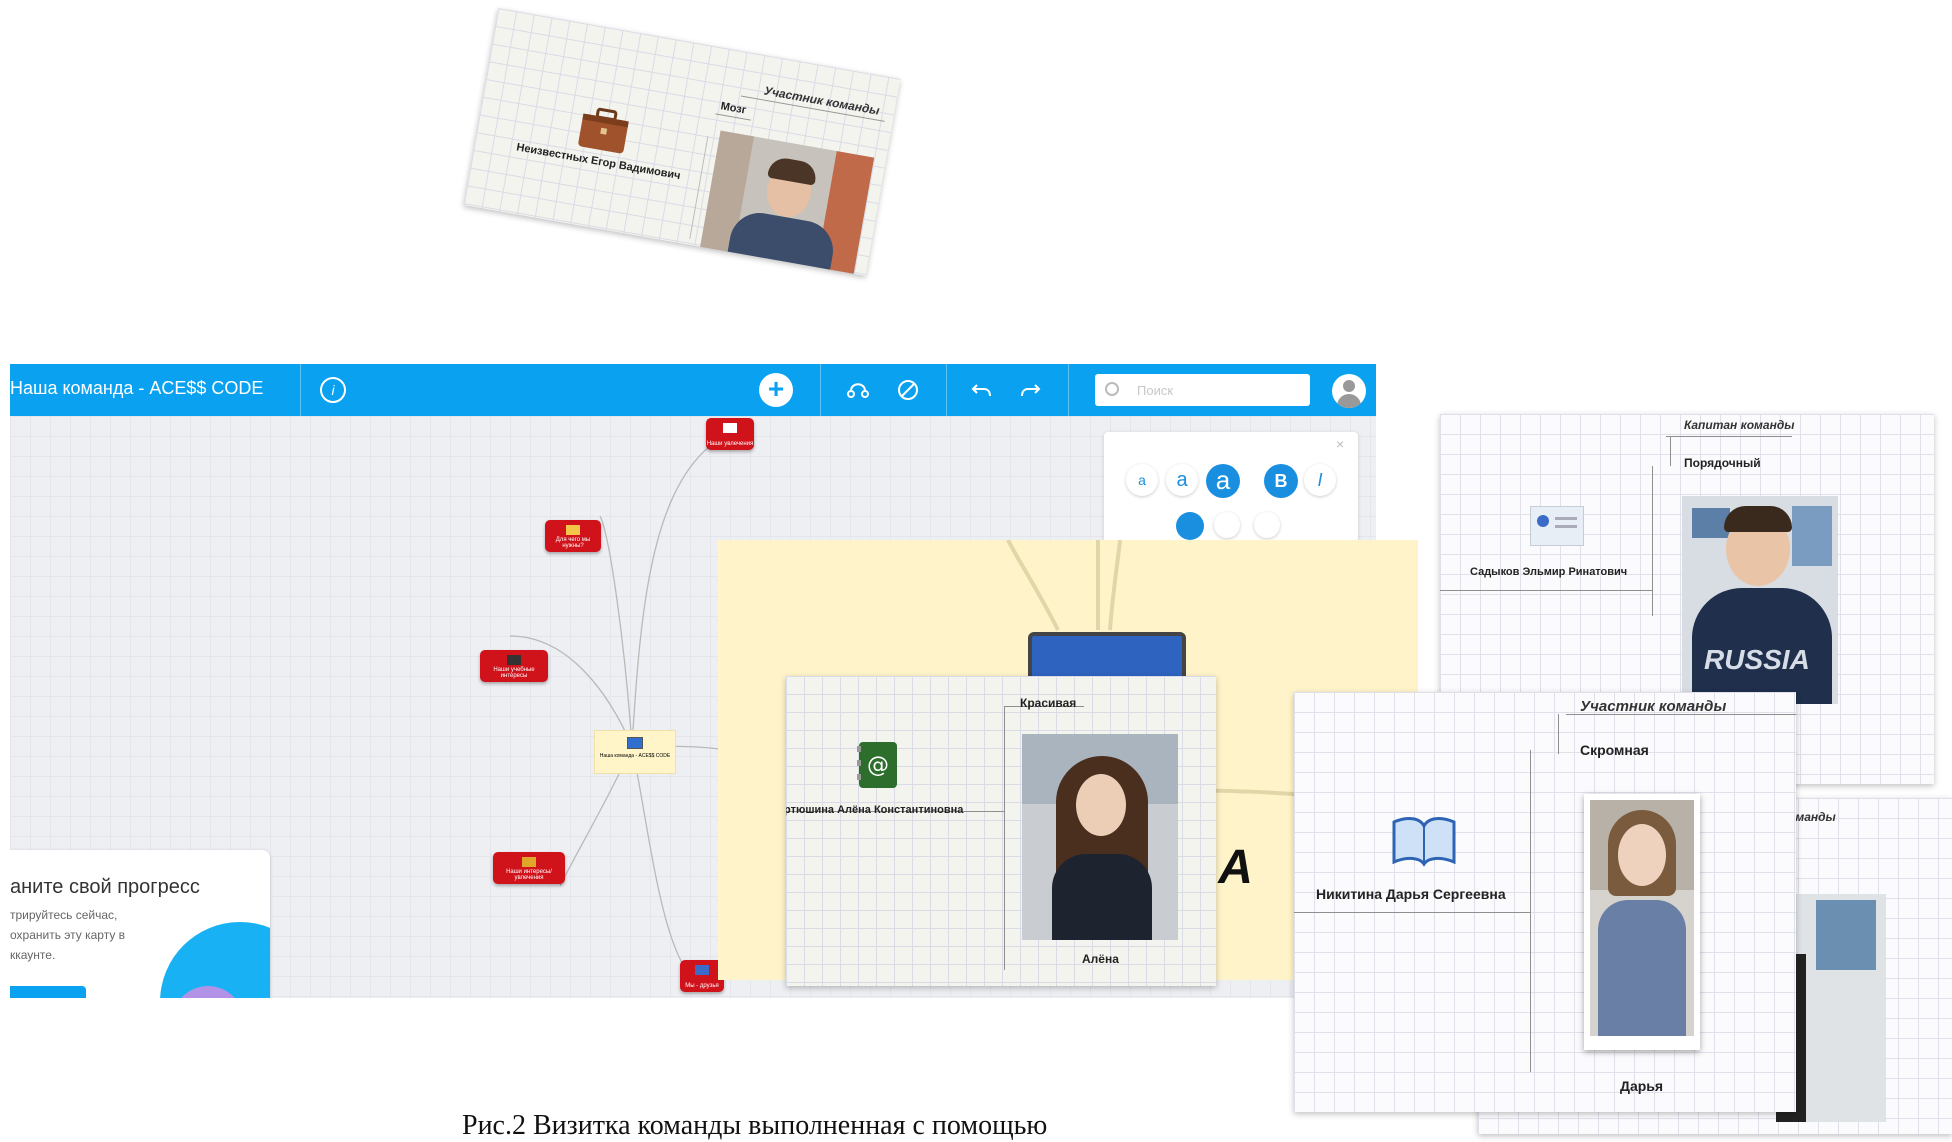  What do you see at coordinates (1030, 390) in the screenshot?
I see `redo-icon` at bounding box center [1030, 390].